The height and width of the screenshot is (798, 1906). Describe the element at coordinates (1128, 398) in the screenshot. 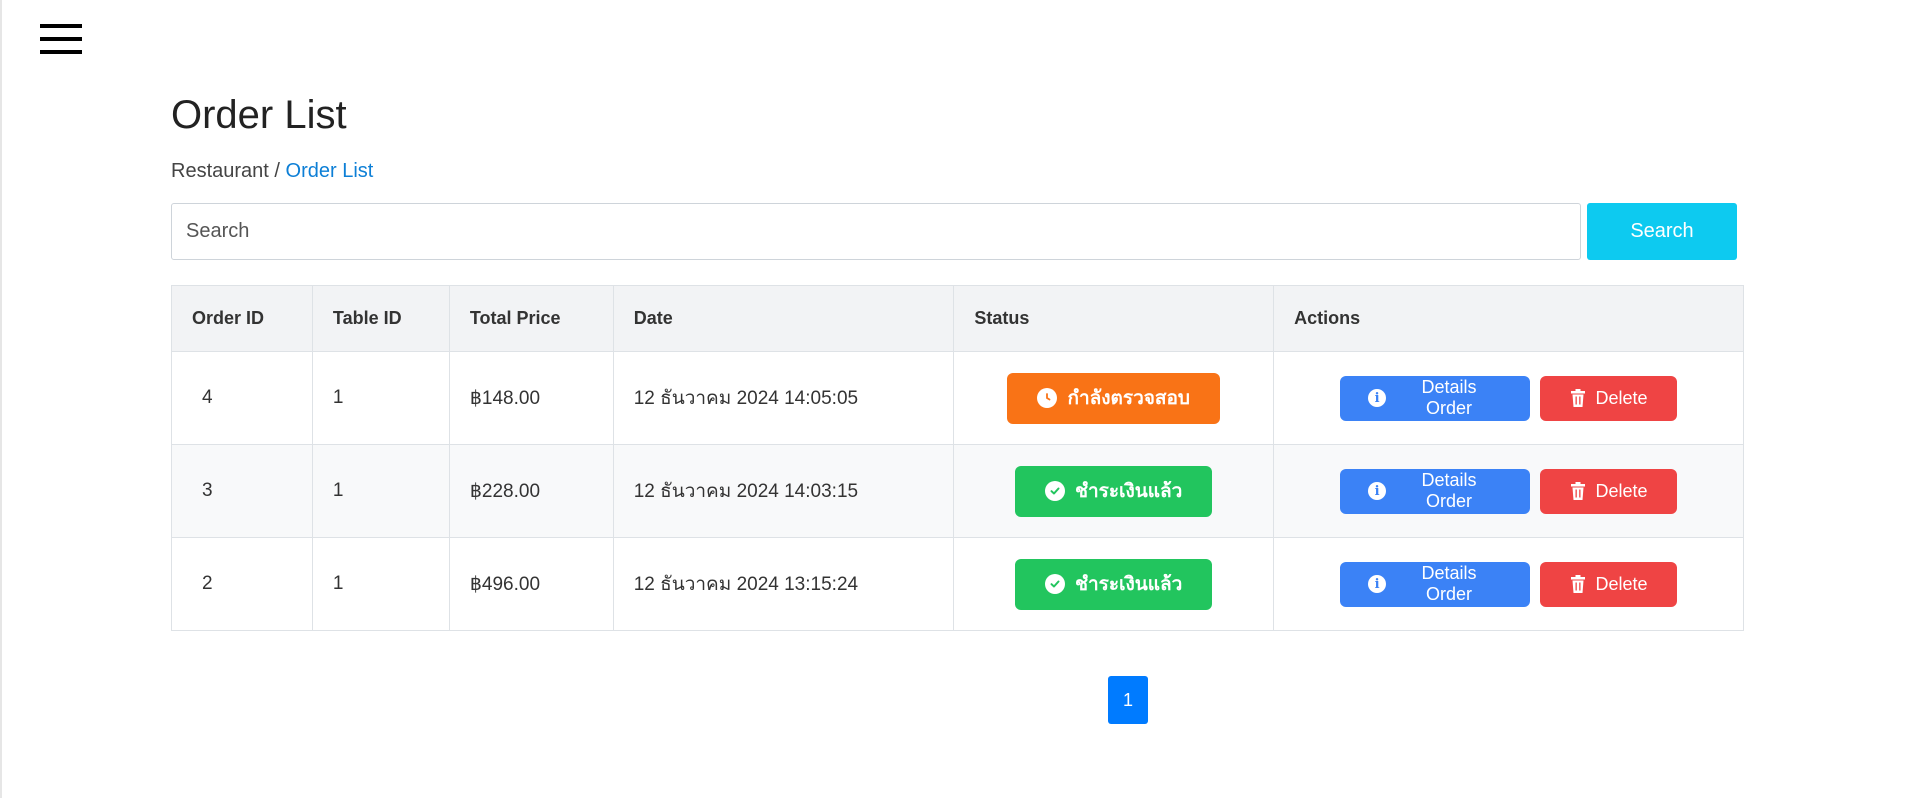

I see `status-label: กำลังตรวจสอบ` at that location.